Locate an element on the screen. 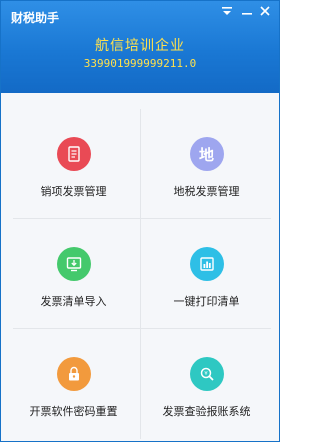 The width and height of the screenshot is (320, 442). close-icon is located at coordinates (265, 12).